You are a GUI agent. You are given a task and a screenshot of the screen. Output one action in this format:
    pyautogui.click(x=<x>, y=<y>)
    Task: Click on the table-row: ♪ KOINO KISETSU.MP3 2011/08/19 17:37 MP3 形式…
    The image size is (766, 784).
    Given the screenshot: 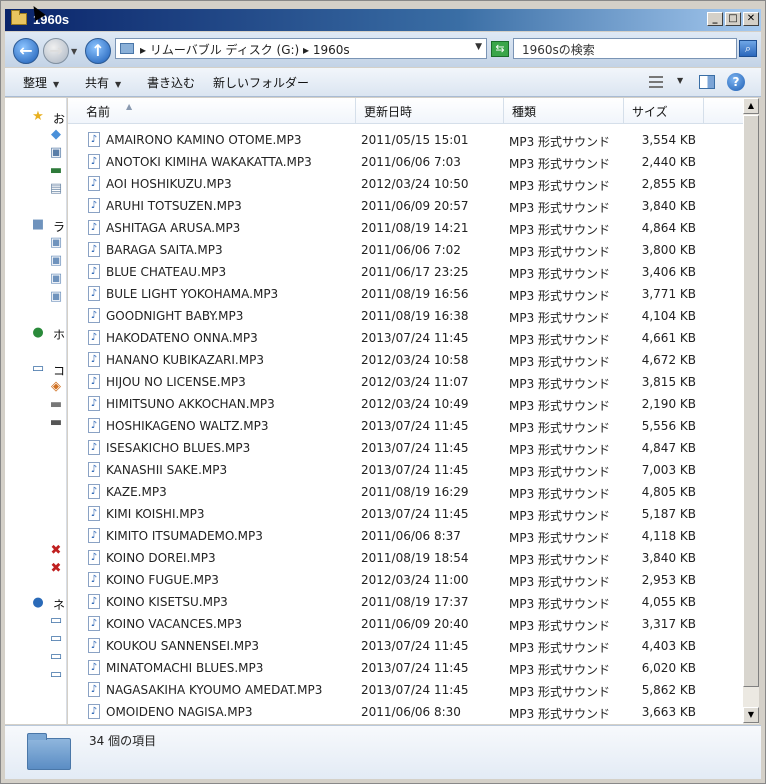 What is the action you would take?
    pyautogui.click(x=405, y=602)
    